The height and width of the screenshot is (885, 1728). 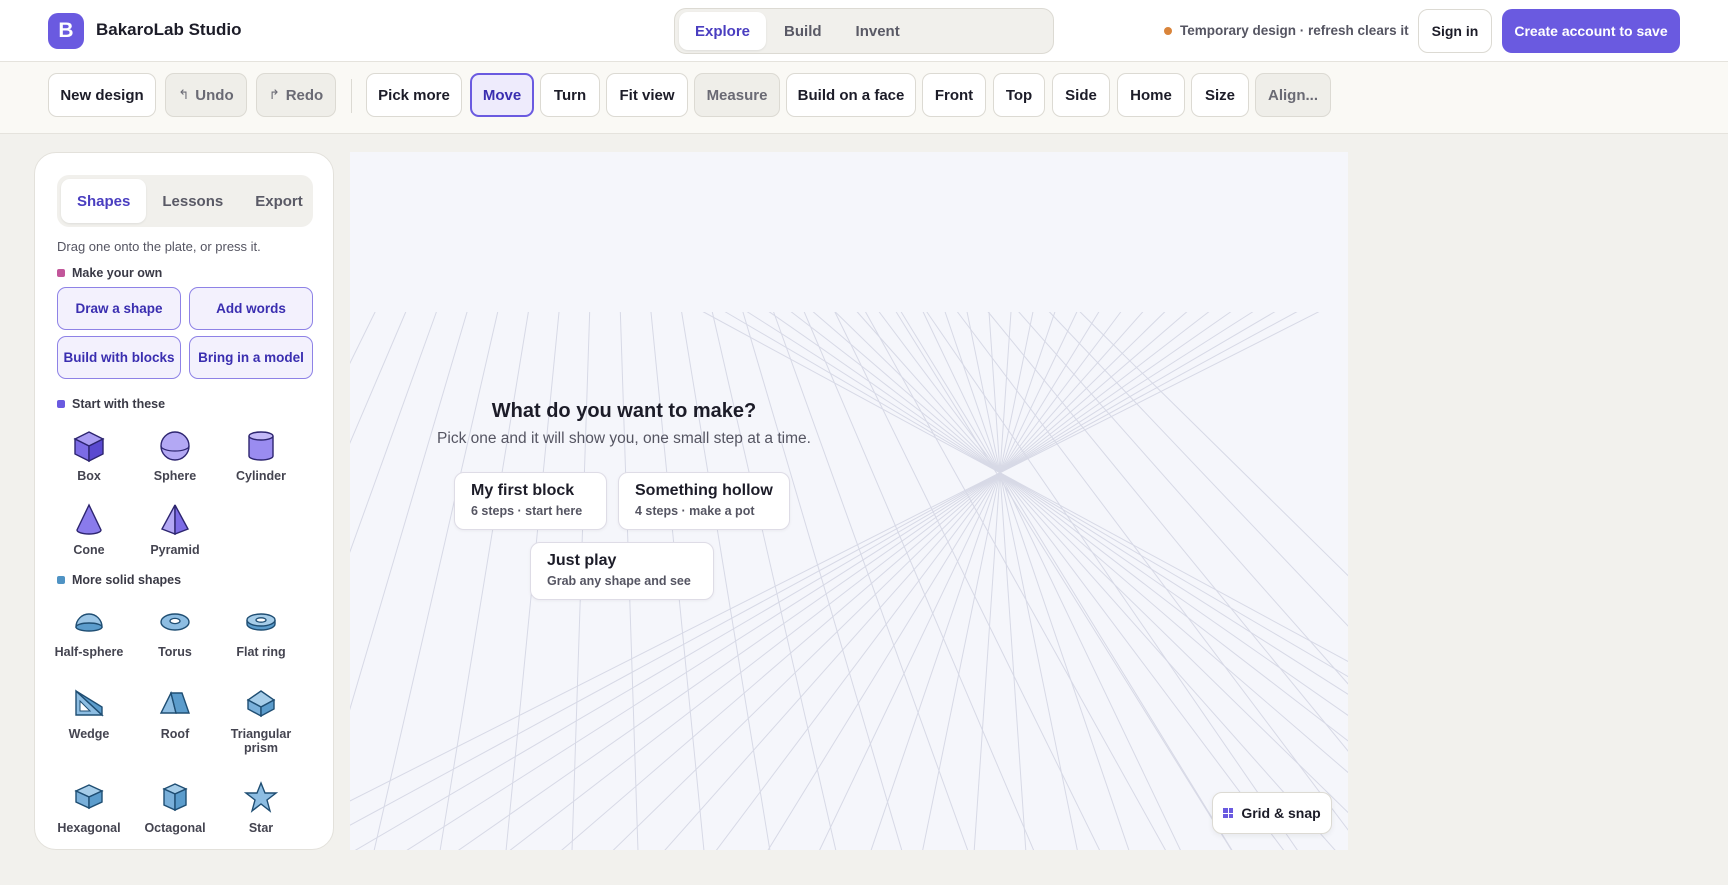 What do you see at coordinates (89, 652) in the screenshot?
I see `shape-label: Half-sphere` at bounding box center [89, 652].